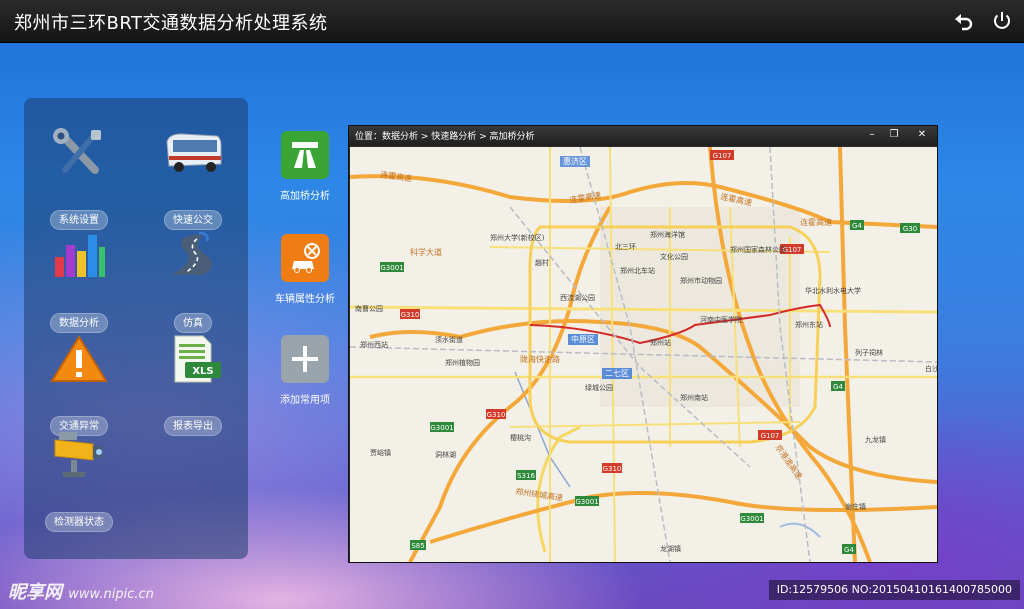 The image size is (1024, 609). What do you see at coordinates (79, 358) in the screenshot?
I see `warning-icon` at bounding box center [79, 358].